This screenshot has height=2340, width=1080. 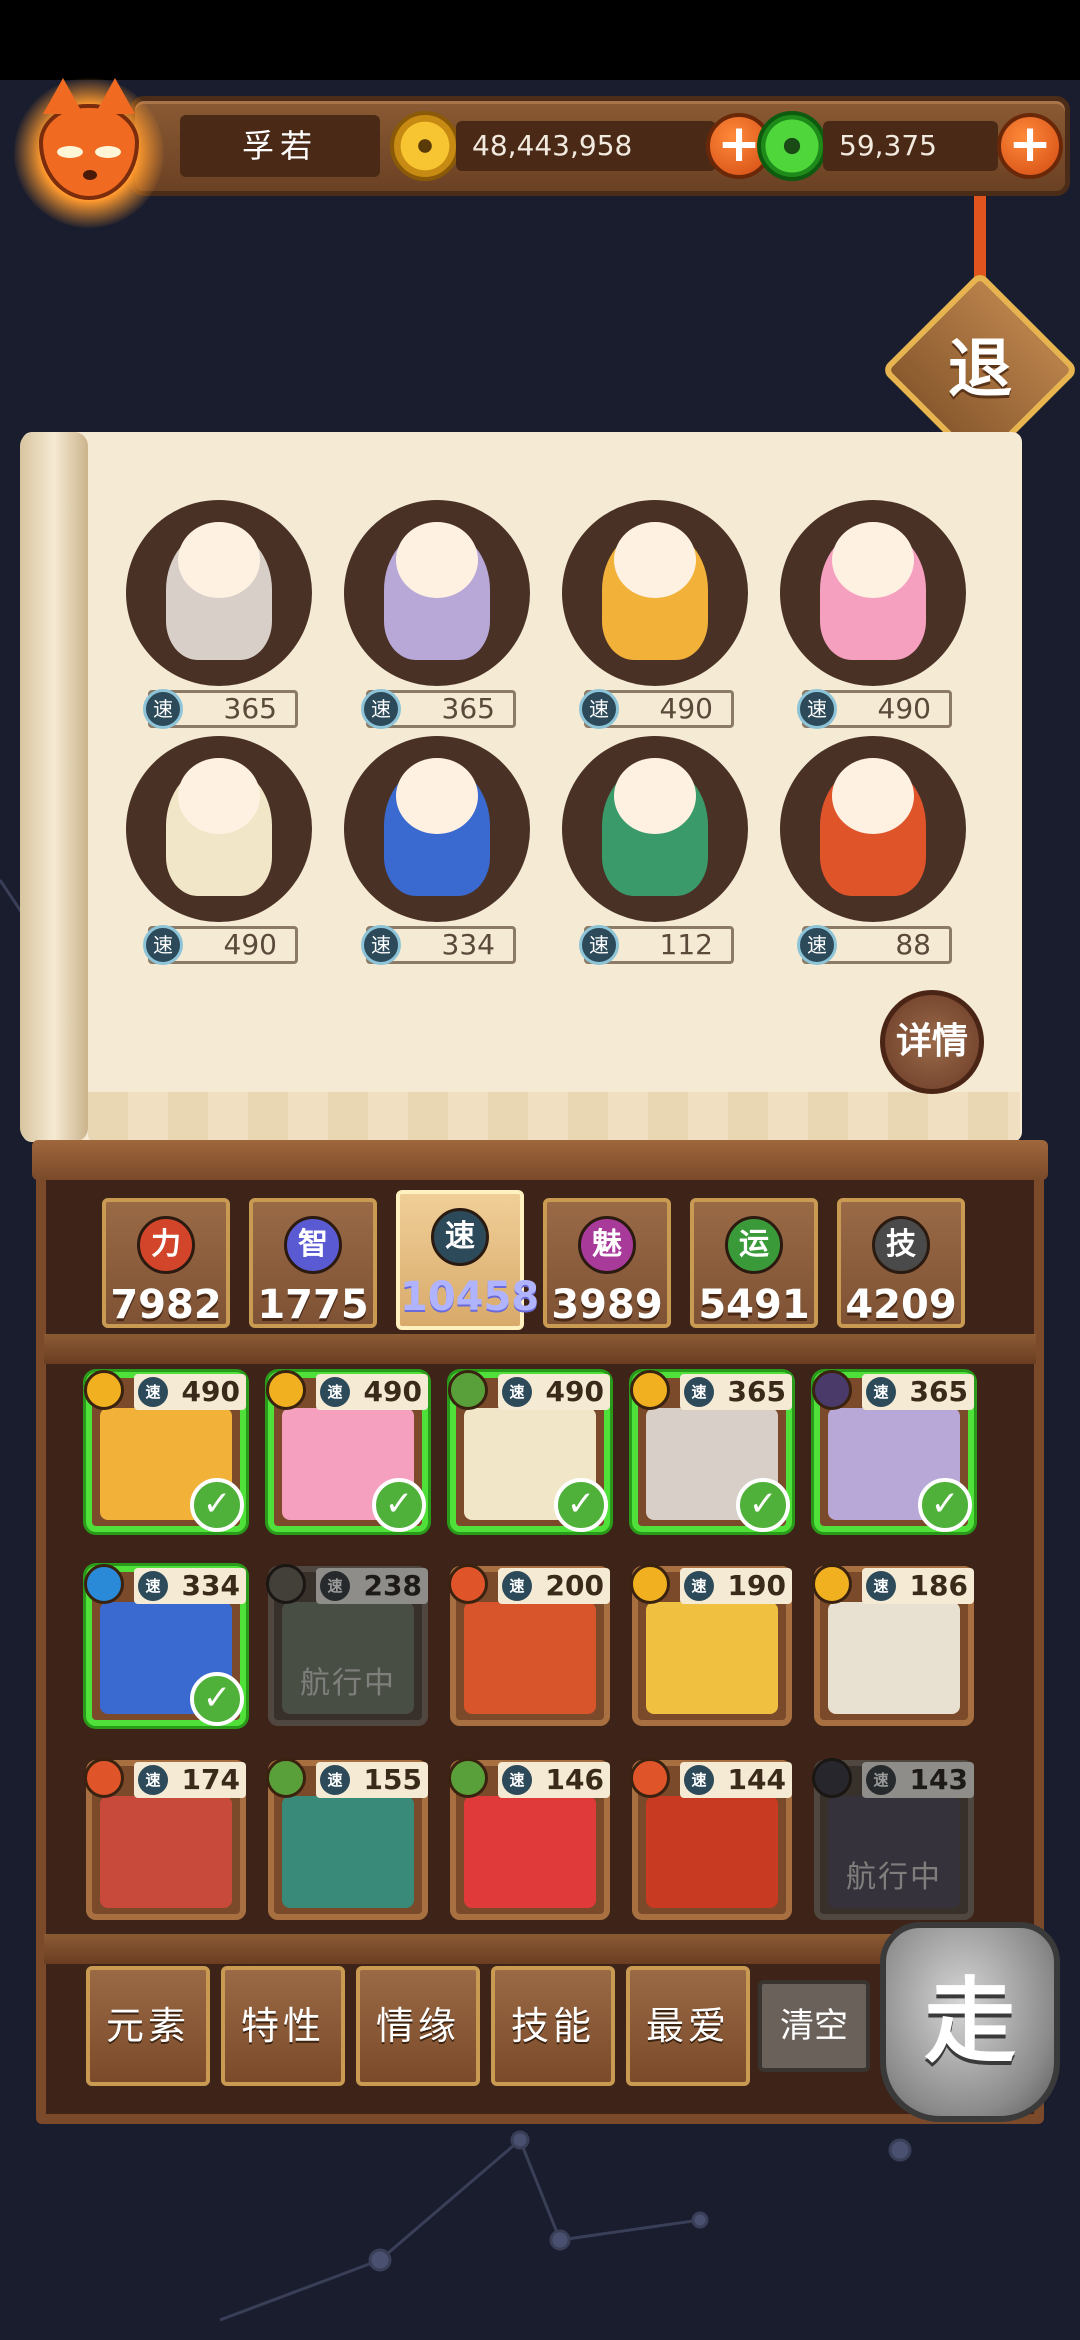 What do you see at coordinates (586, 146) in the screenshot?
I see `gold-value: 48,443,958` at bounding box center [586, 146].